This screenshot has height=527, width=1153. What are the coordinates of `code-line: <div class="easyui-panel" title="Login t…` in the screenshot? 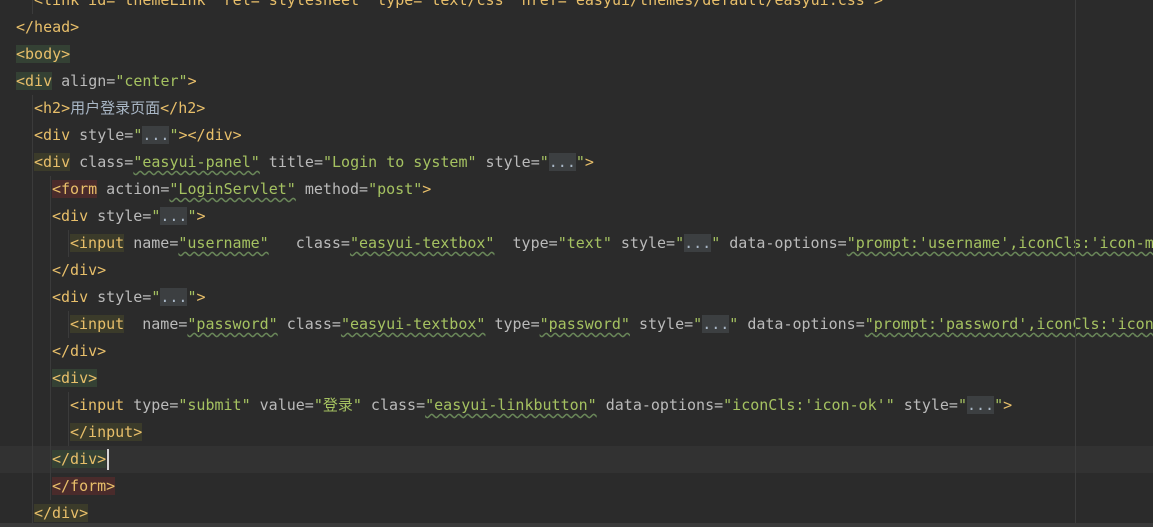 It's located at (576, 162).